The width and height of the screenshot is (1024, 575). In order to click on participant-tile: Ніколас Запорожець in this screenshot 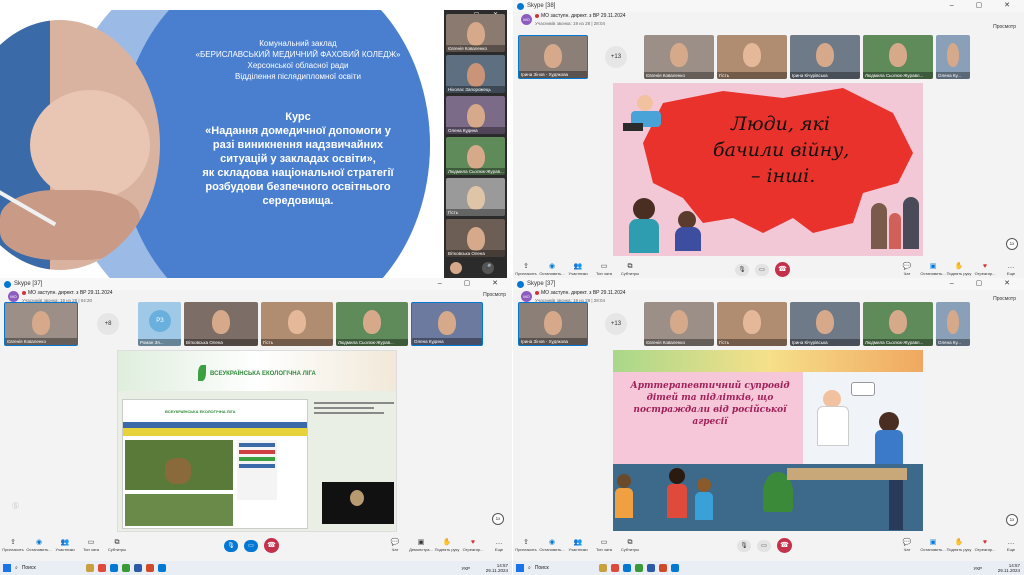, I will do `click(475, 74)`.